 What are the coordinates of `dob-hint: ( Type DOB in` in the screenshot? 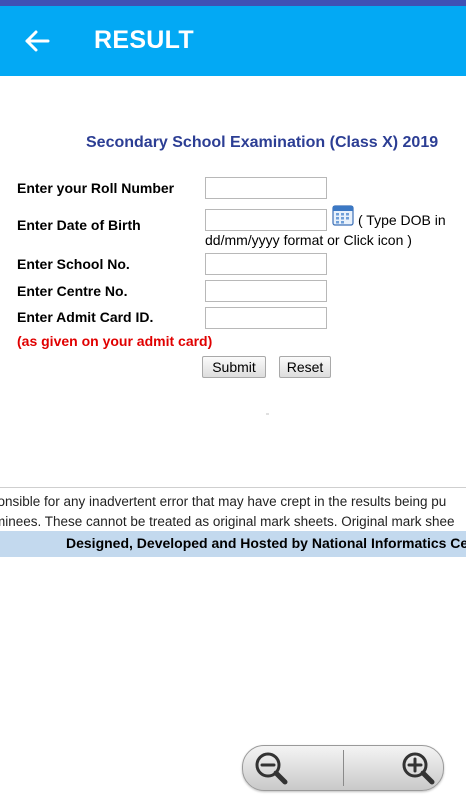 It's located at (402, 220).